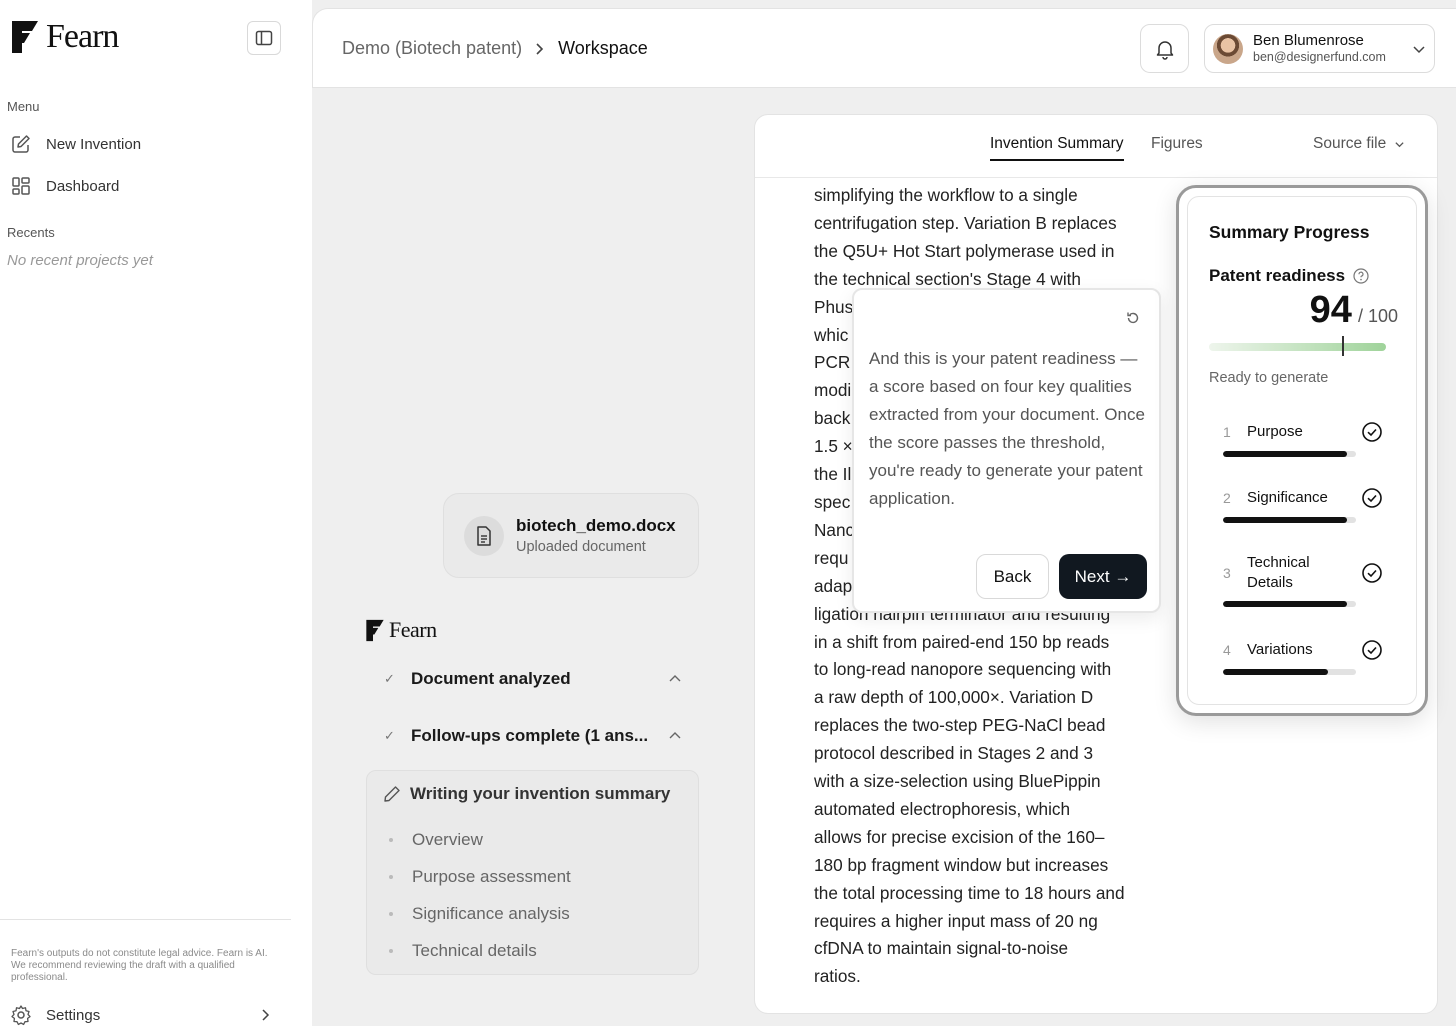 This screenshot has height=1026, width=1456. I want to click on patent-readiness-label: Patent readiness, so click(1289, 276).